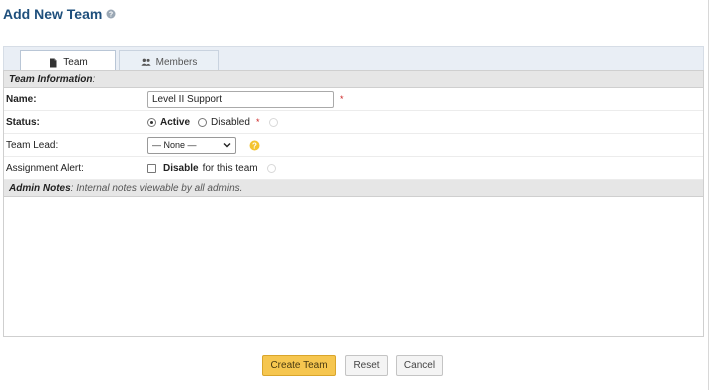  I want to click on reset-button: Reset, so click(366, 365).